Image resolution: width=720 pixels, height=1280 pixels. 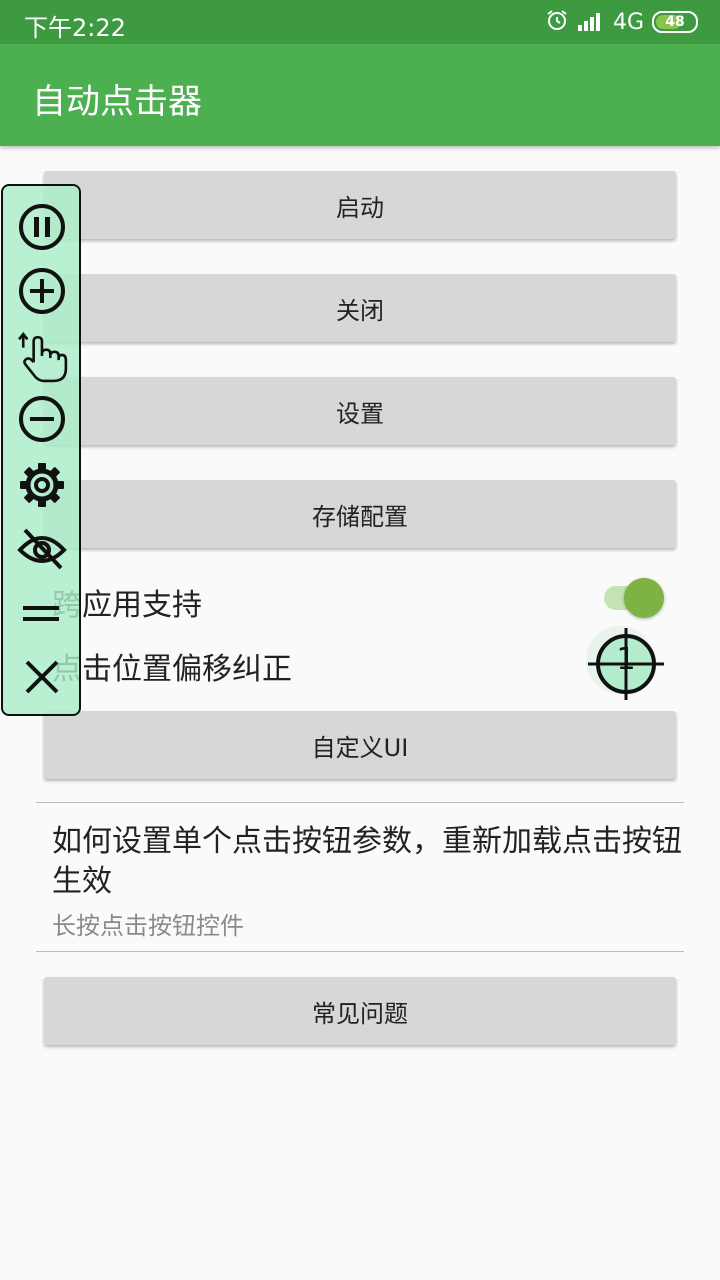 I want to click on crosshair-marker: 1, so click(x=626, y=664).